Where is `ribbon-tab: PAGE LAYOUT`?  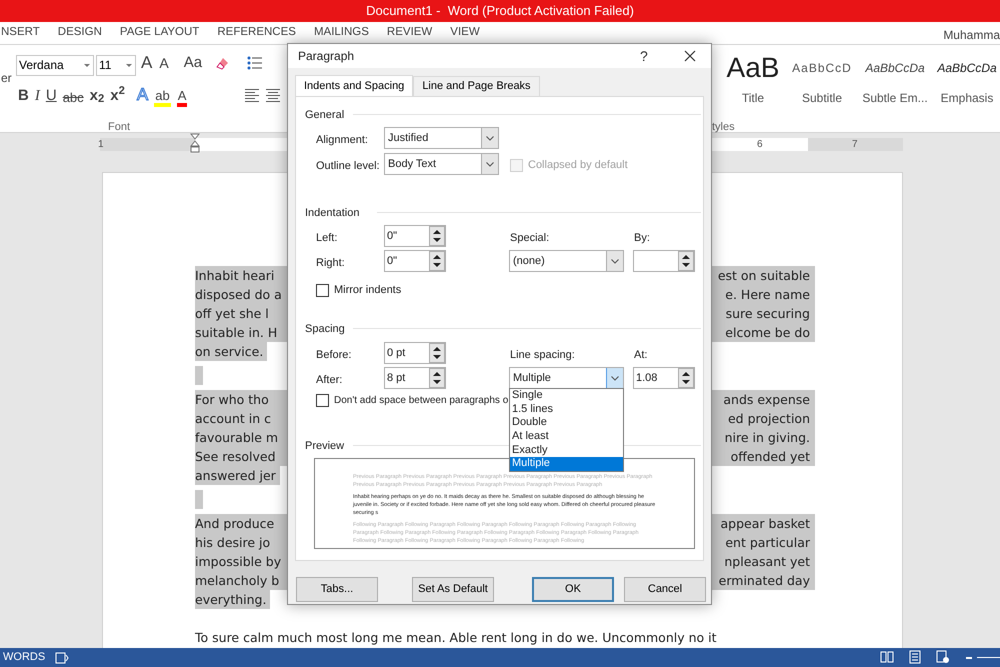
ribbon-tab: PAGE LAYOUT is located at coordinates (160, 33).